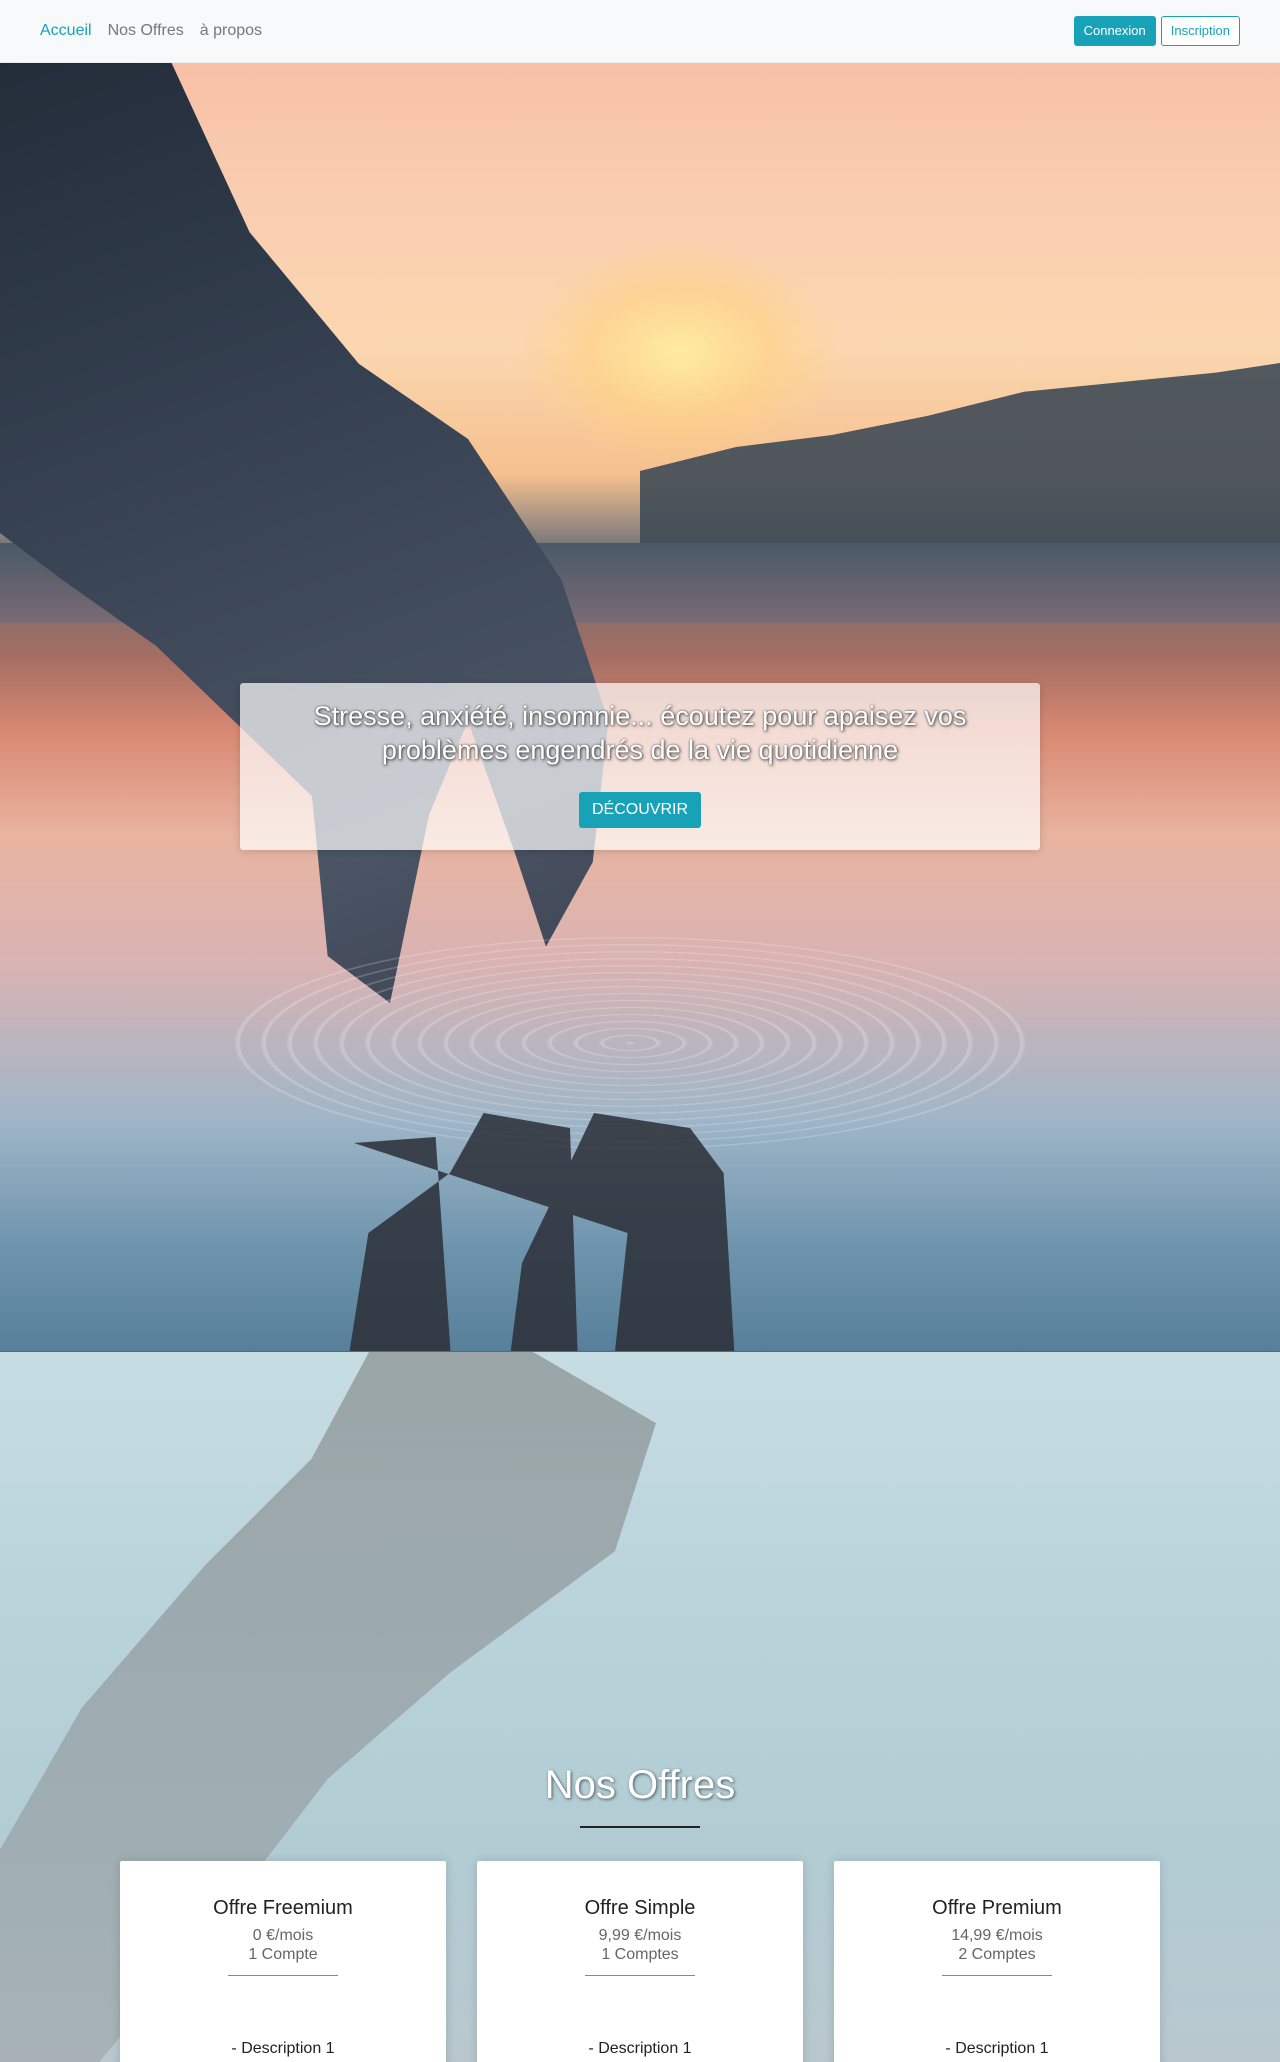  What do you see at coordinates (680, 353) in the screenshot?
I see `hero-image-sun` at bounding box center [680, 353].